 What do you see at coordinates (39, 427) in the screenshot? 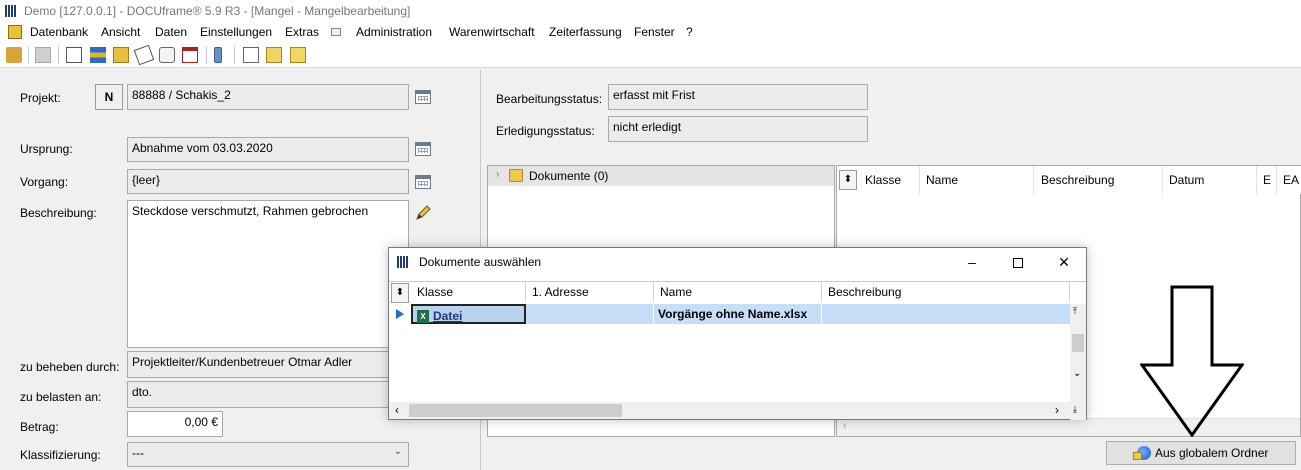
I see `label-betrag: Betrag:` at bounding box center [39, 427].